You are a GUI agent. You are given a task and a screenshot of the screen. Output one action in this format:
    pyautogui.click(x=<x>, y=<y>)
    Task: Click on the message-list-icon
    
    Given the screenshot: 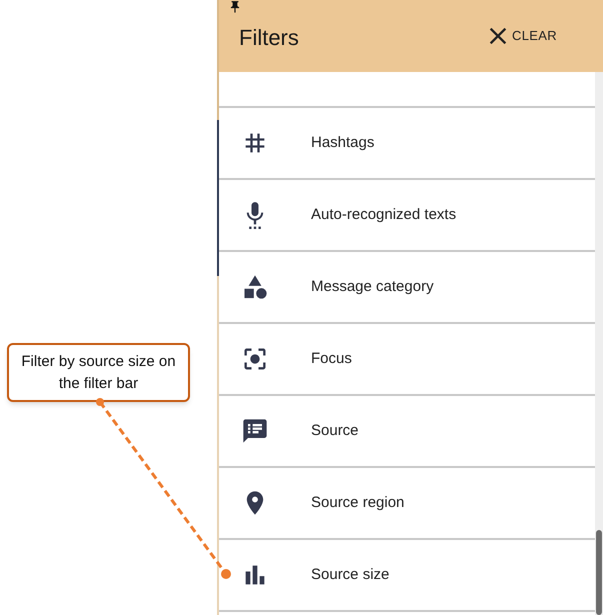 What is the action you would take?
    pyautogui.click(x=255, y=431)
    